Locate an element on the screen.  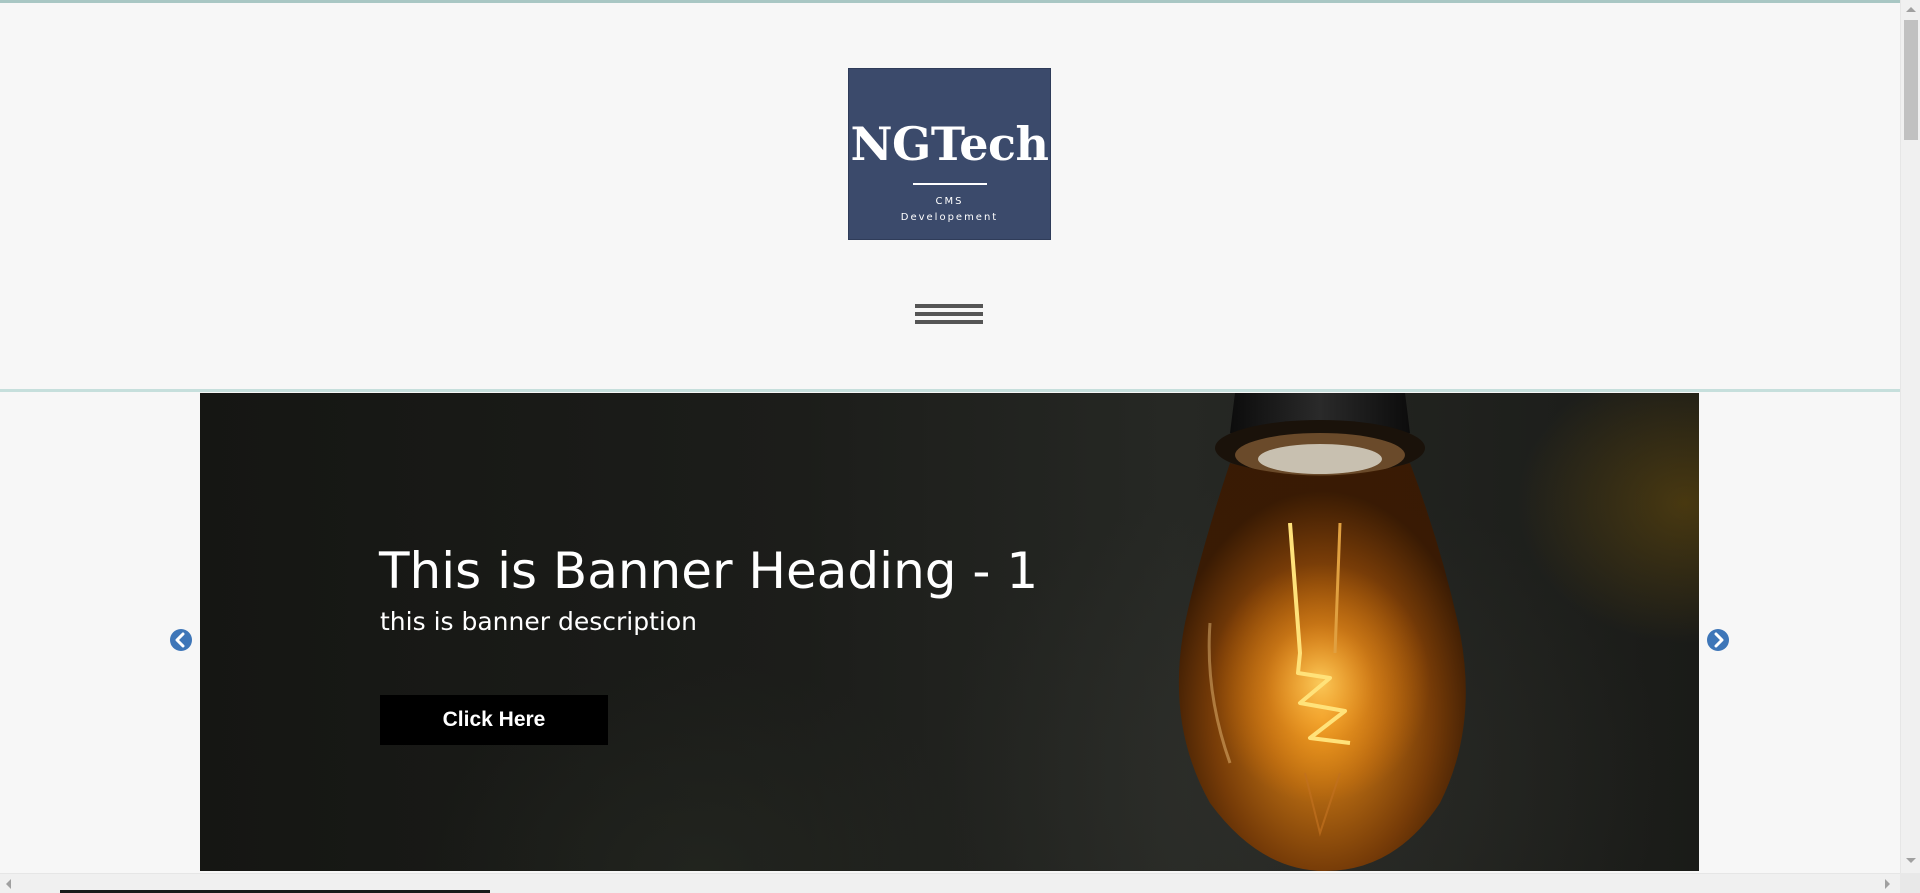
scroll-up-icon is located at coordinates (1911, 9).